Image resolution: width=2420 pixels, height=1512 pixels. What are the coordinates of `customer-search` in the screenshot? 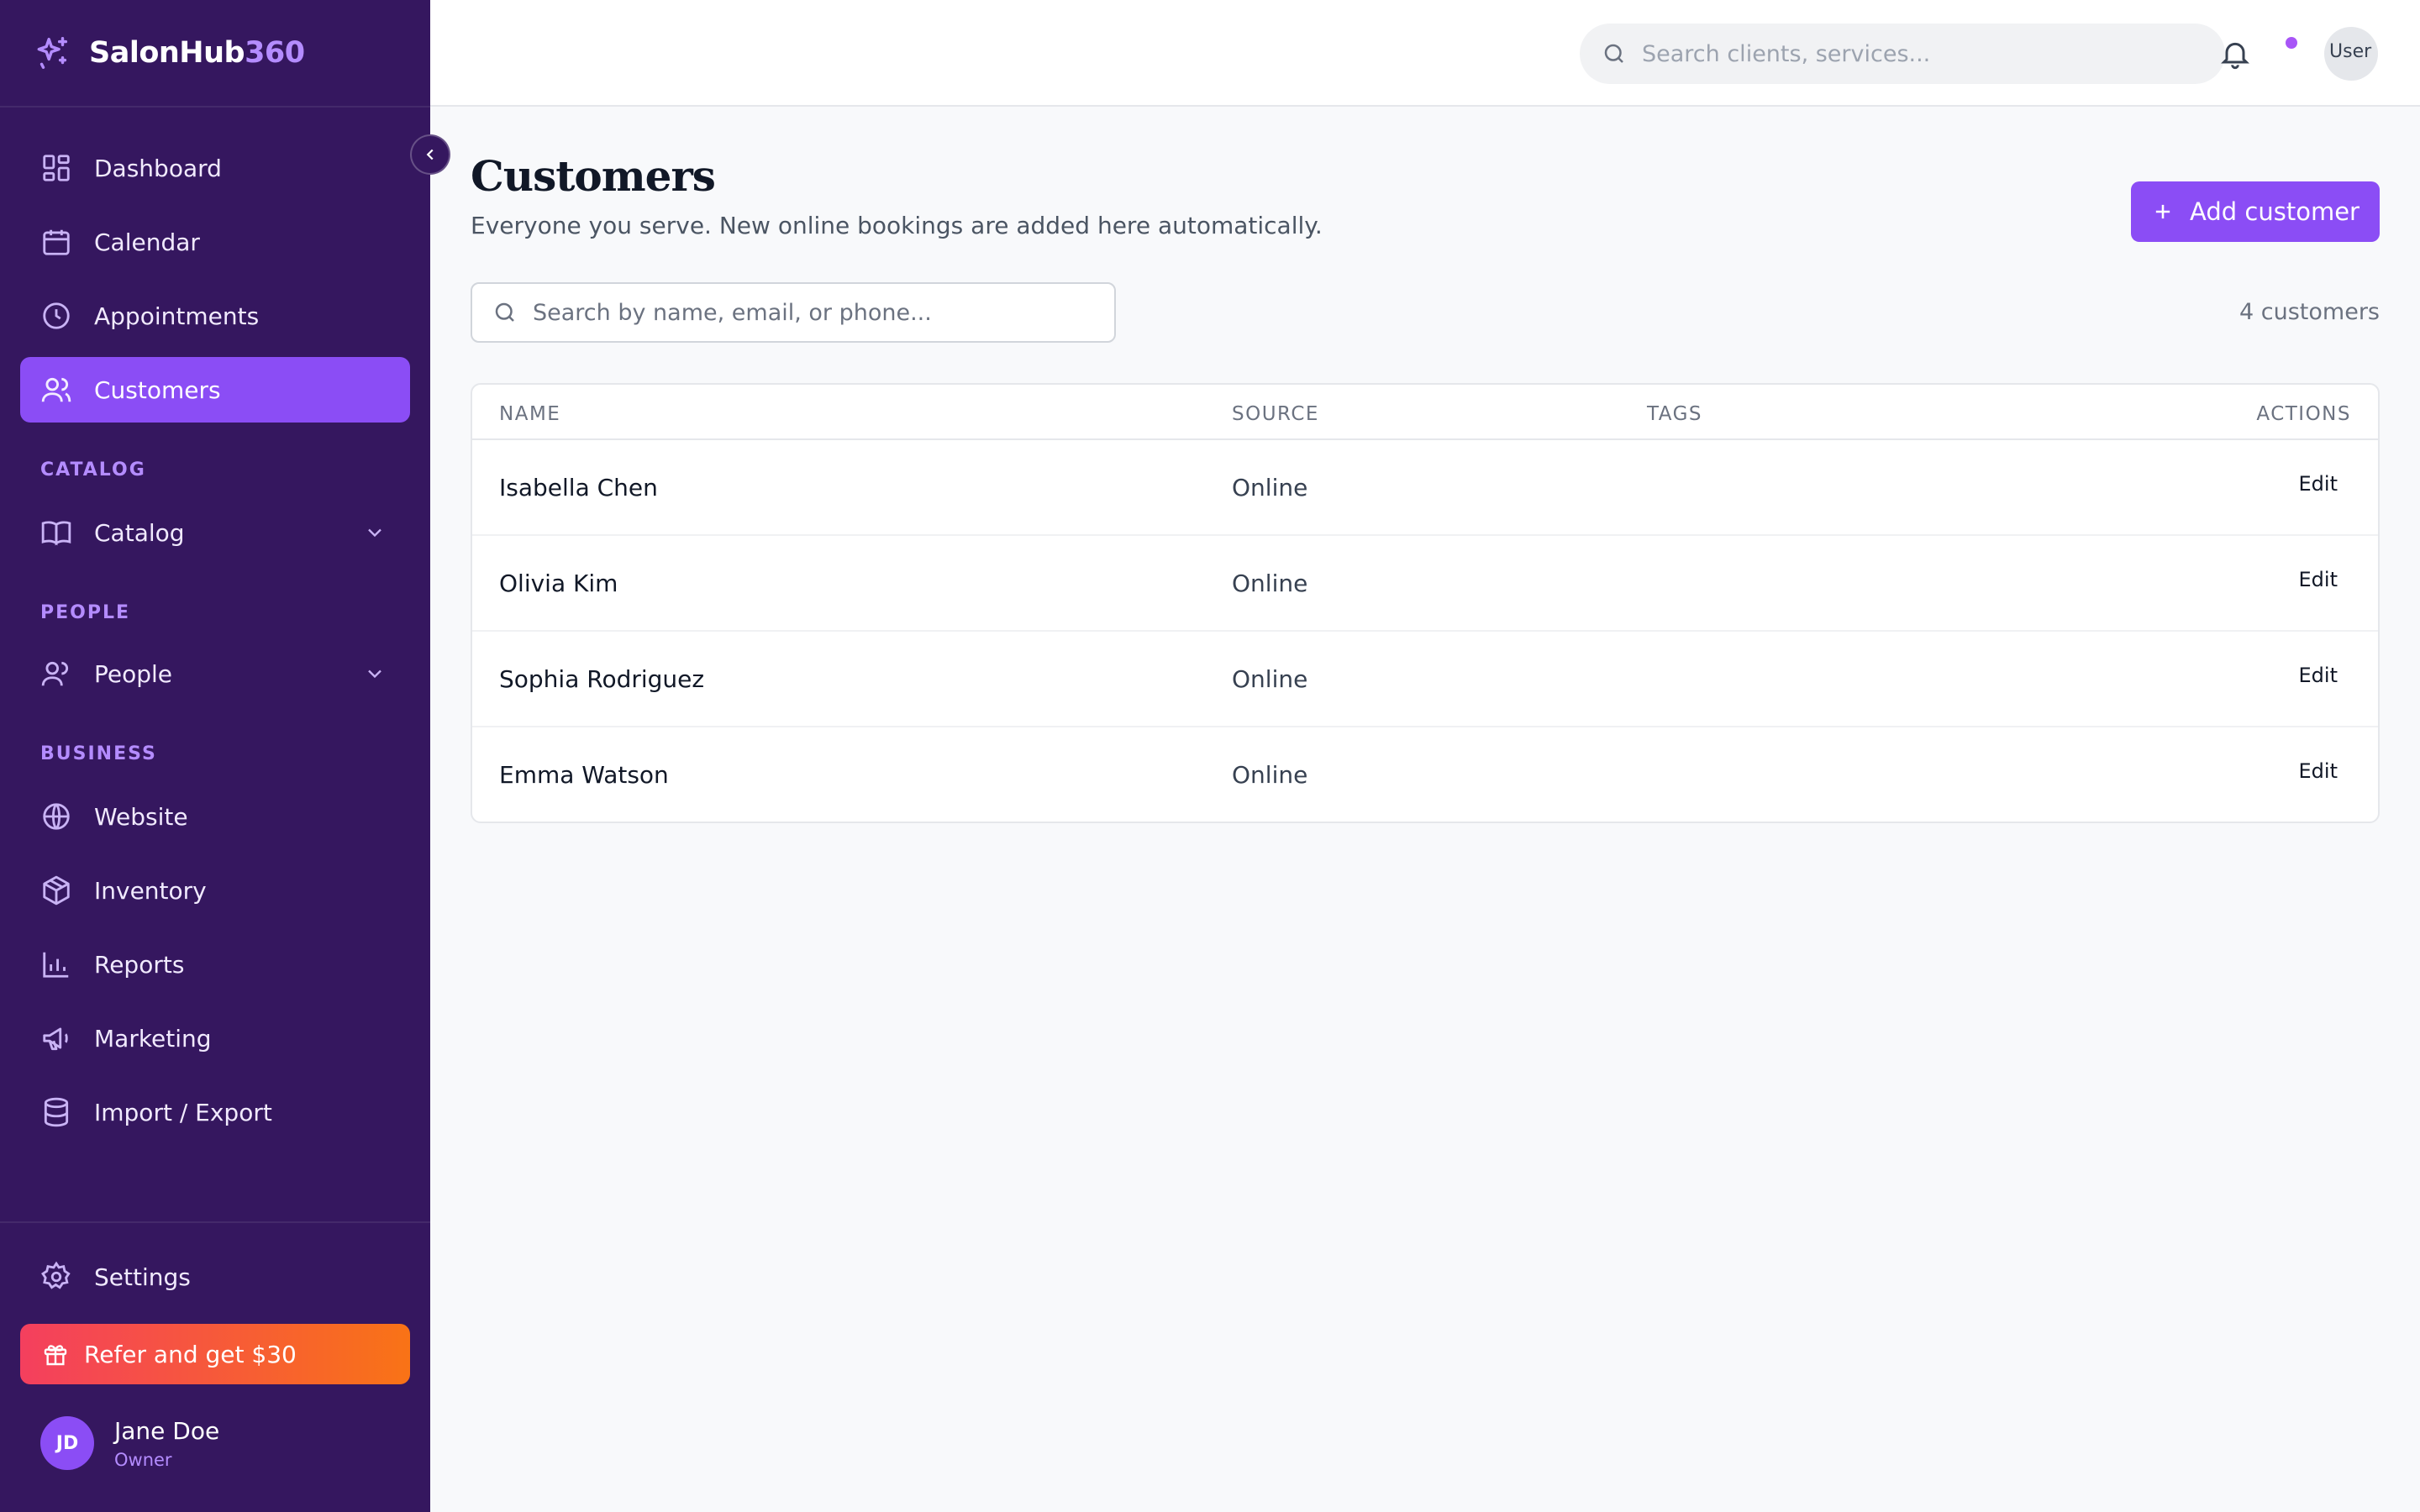 It's located at (794, 312).